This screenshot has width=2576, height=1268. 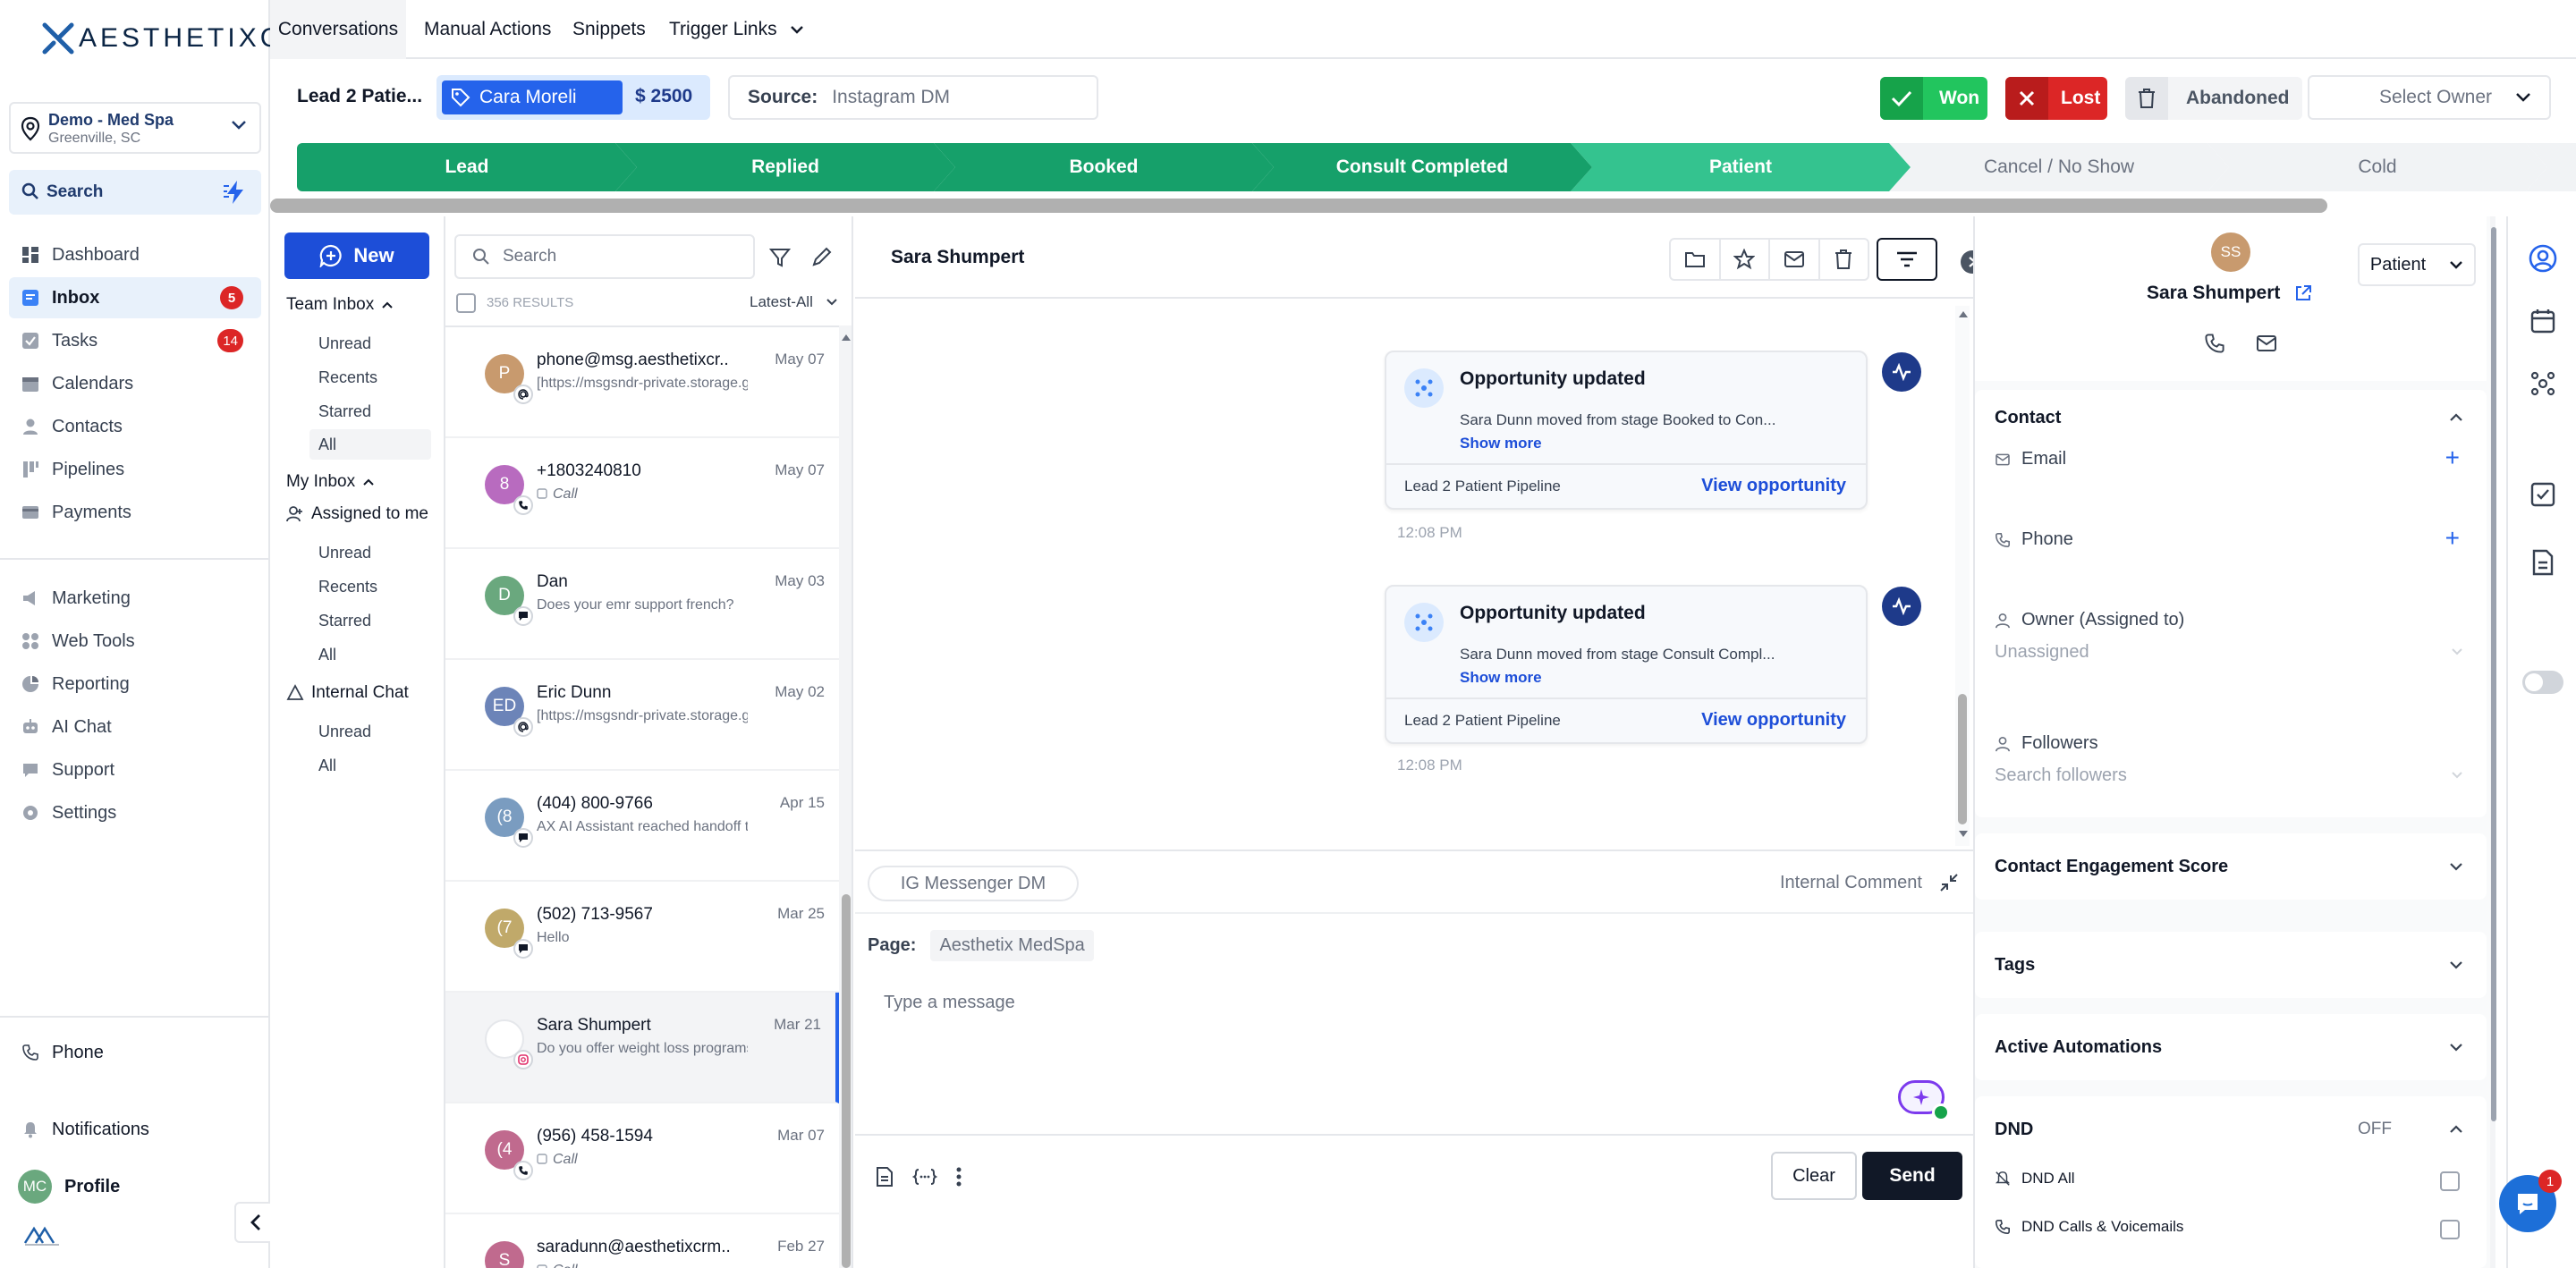 What do you see at coordinates (780, 257) in the screenshot?
I see `filter-icon` at bounding box center [780, 257].